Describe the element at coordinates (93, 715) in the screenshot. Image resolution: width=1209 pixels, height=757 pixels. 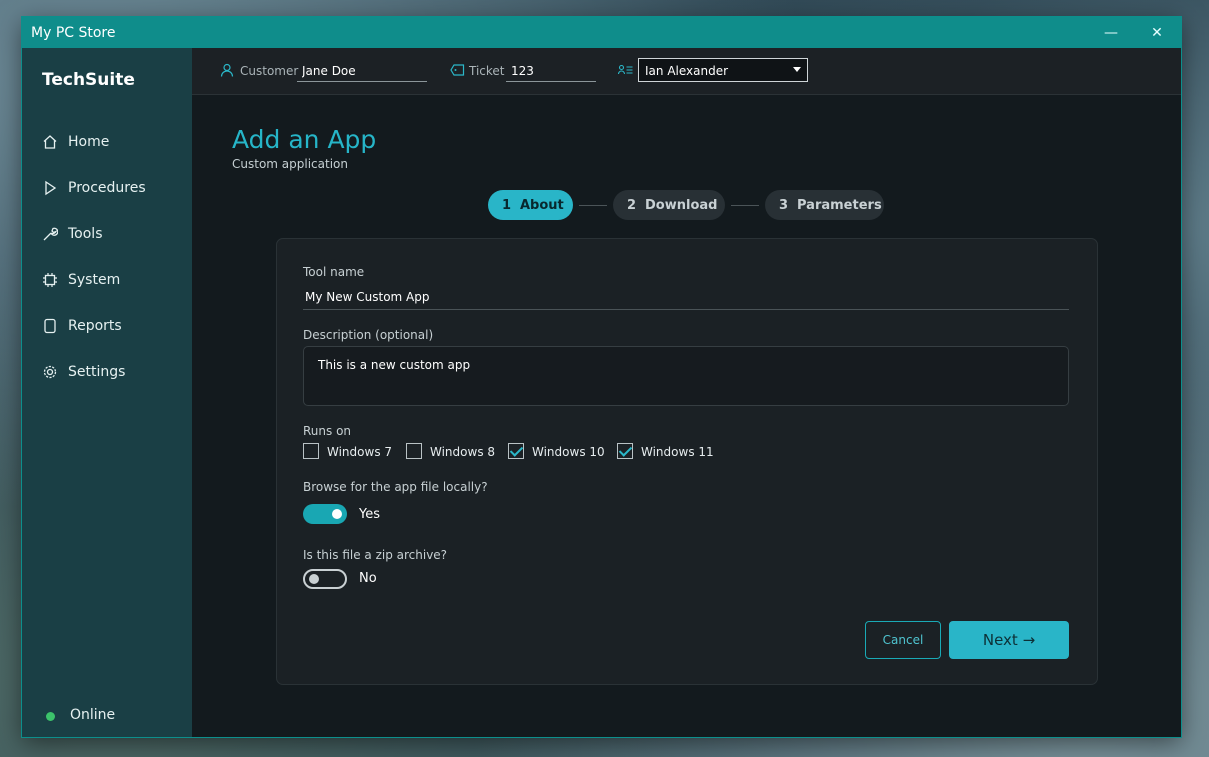
I see `status-label: Online` at that location.